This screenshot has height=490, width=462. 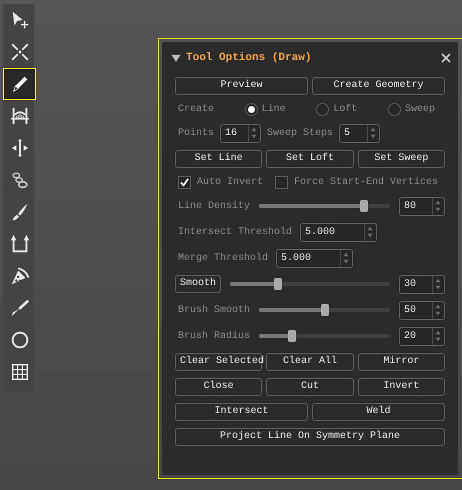 What do you see at coordinates (241, 85) in the screenshot?
I see `action-button: Preview` at bounding box center [241, 85].